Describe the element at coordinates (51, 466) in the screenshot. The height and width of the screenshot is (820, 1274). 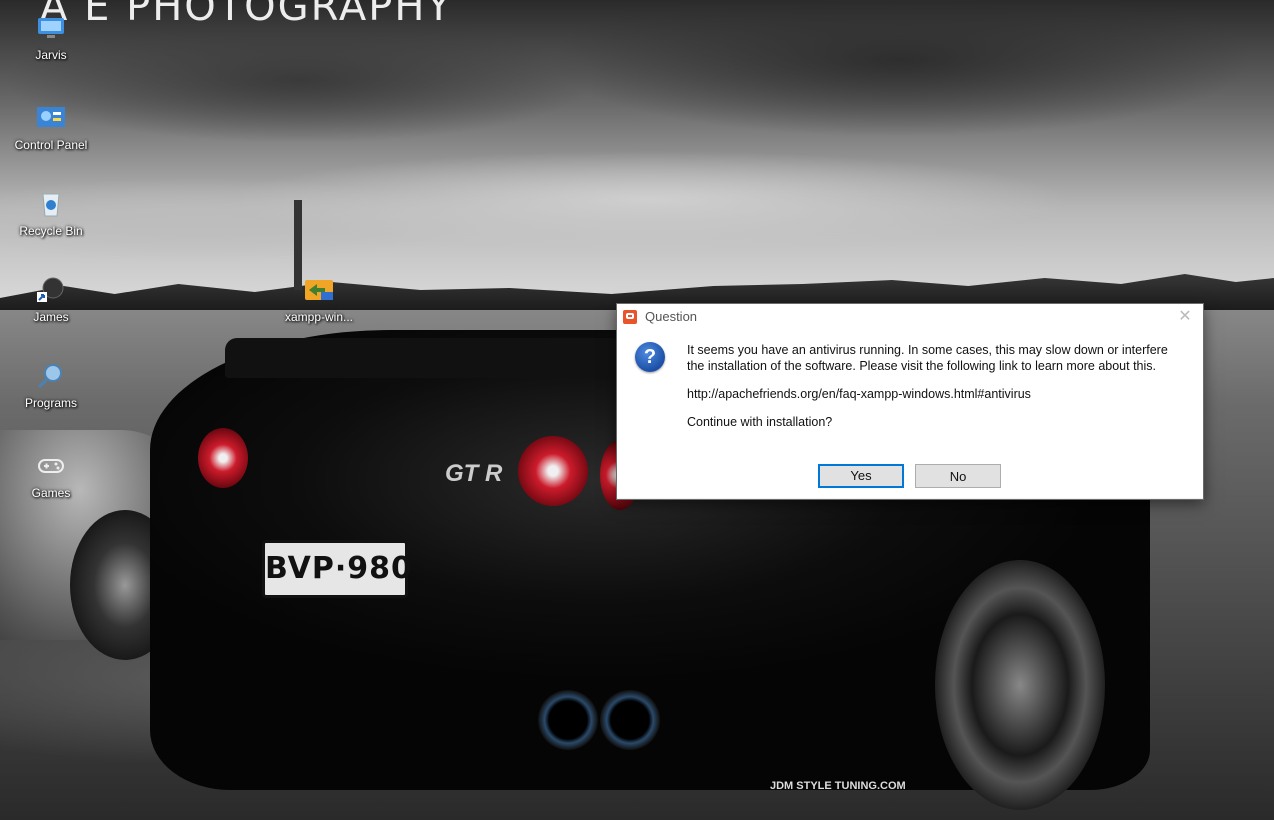
I see `gamepad-icon` at that location.